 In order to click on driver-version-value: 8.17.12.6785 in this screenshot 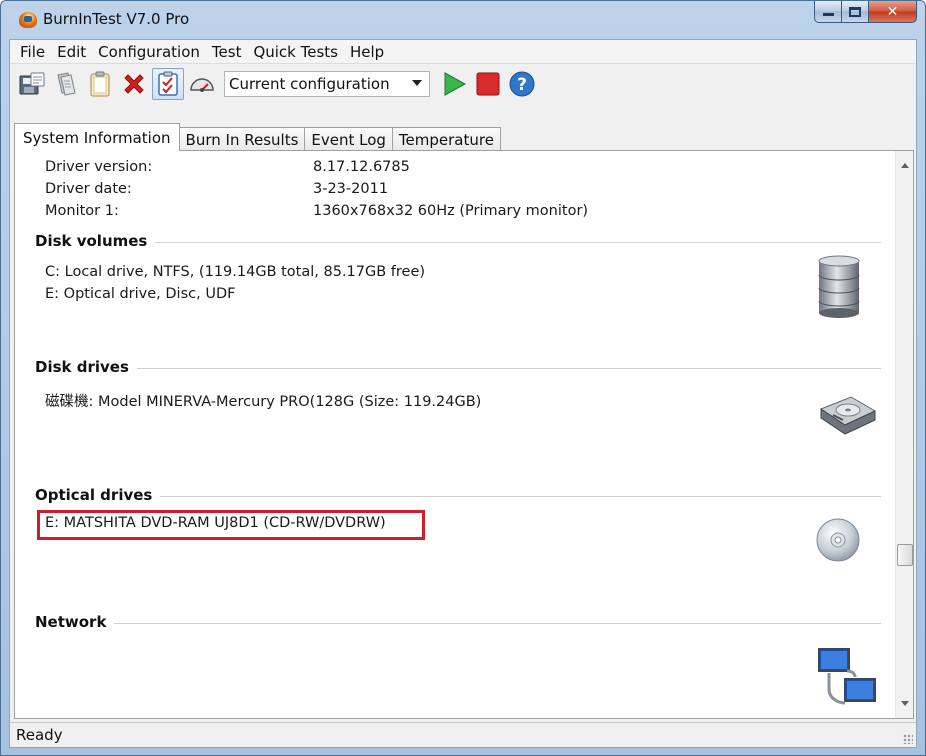, I will do `click(361, 167)`.